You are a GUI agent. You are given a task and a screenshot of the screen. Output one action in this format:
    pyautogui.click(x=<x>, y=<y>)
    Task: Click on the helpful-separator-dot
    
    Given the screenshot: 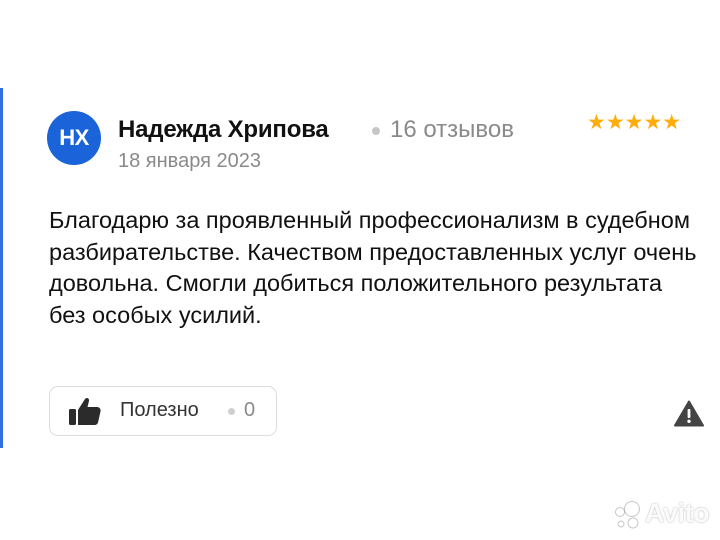 What is the action you would take?
    pyautogui.click(x=231, y=411)
    